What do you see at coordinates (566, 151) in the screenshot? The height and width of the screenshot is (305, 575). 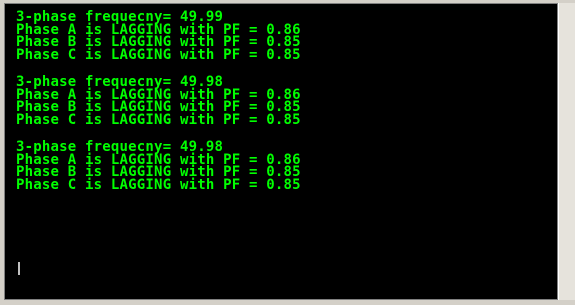 I see `vertical-scrollbar` at bounding box center [566, 151].